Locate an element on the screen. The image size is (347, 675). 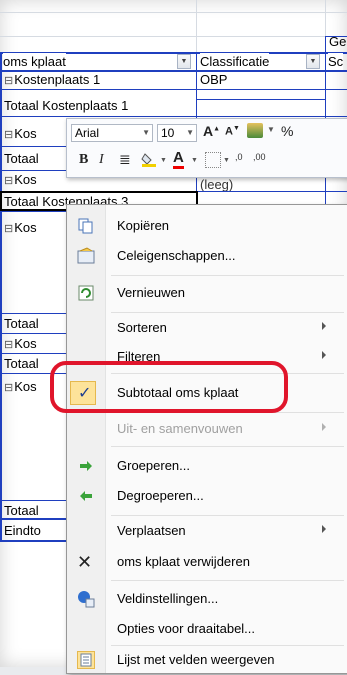
fill-color-icon is located at coordinates (149, 159).